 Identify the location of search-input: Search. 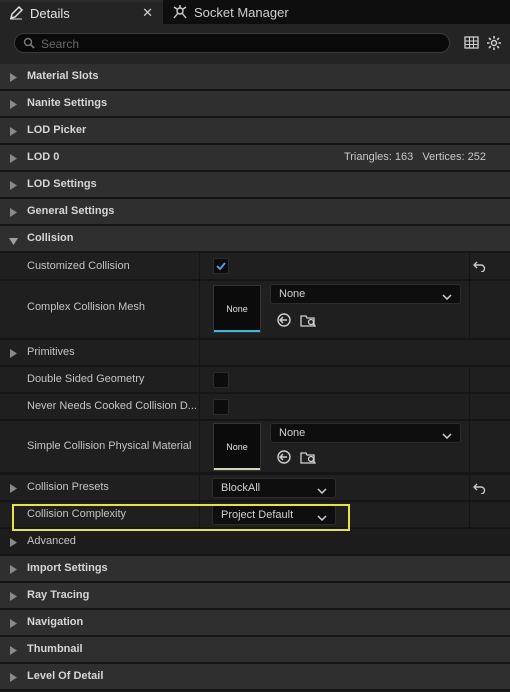
(232, 43).